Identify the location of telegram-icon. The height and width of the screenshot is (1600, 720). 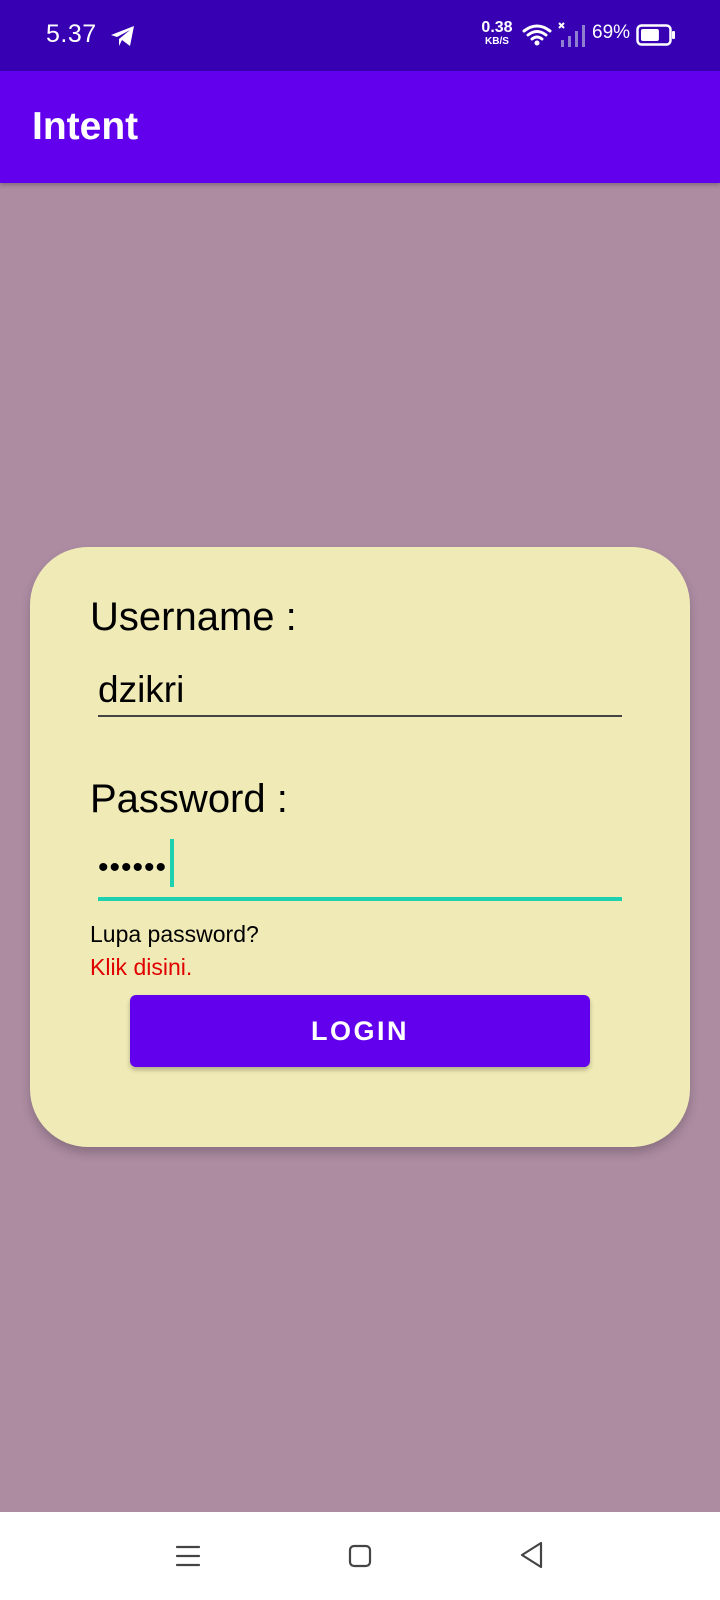
(122, 36).